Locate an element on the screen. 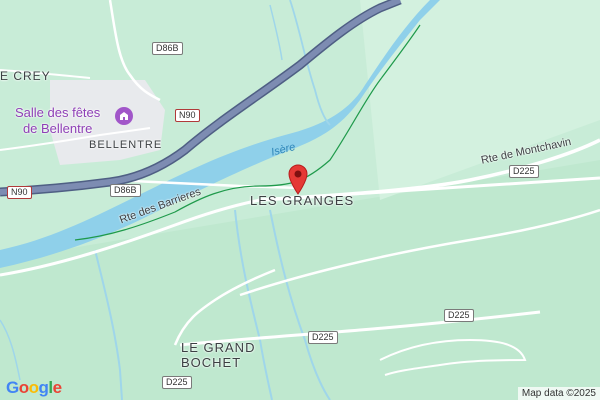 The height and width of the screenshot is (400, 600). place-label-les-granges: LES GRANGES is located at coordinates (302, 200).